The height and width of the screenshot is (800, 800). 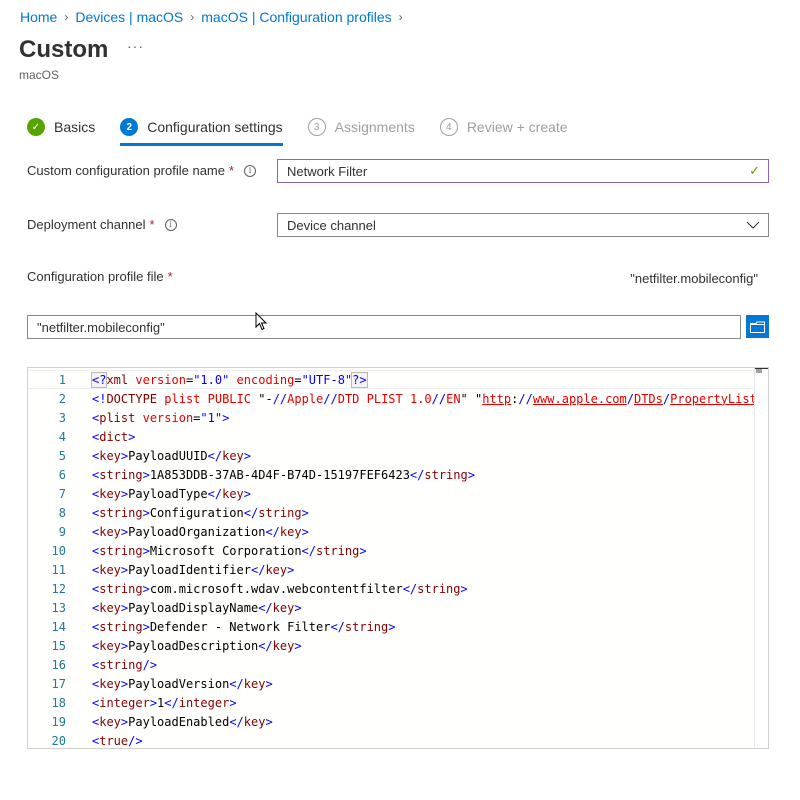 What do you see at coordinates (269, 398) in the screenshot?
I see `code-token: -` at bounding box center [269, 398].